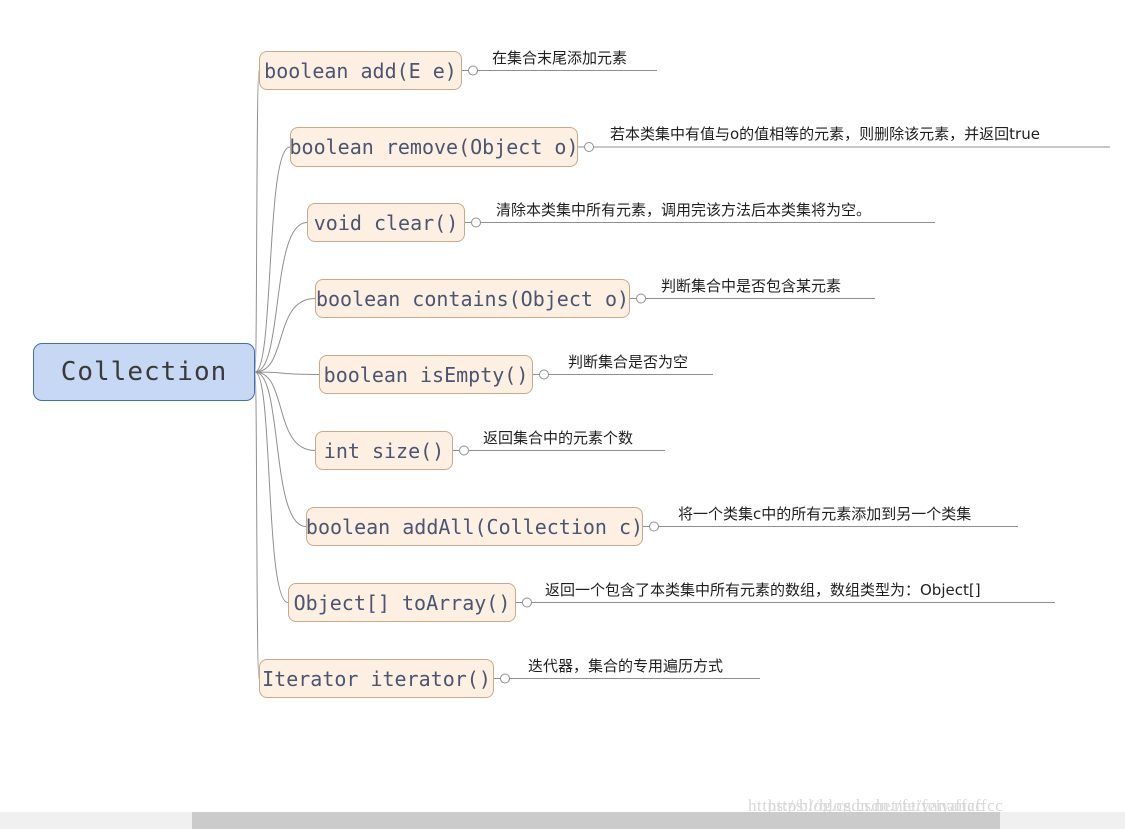 This screenshot has width=1125, height=829. I want to click on method-node-label: boolean contains(Object o), so click(472, 298).